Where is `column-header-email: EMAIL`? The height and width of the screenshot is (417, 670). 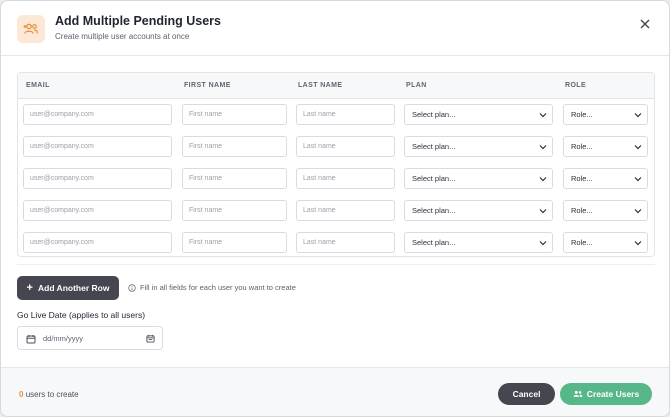 column-header-email: EMAIL is located at coordinates (38, 85).